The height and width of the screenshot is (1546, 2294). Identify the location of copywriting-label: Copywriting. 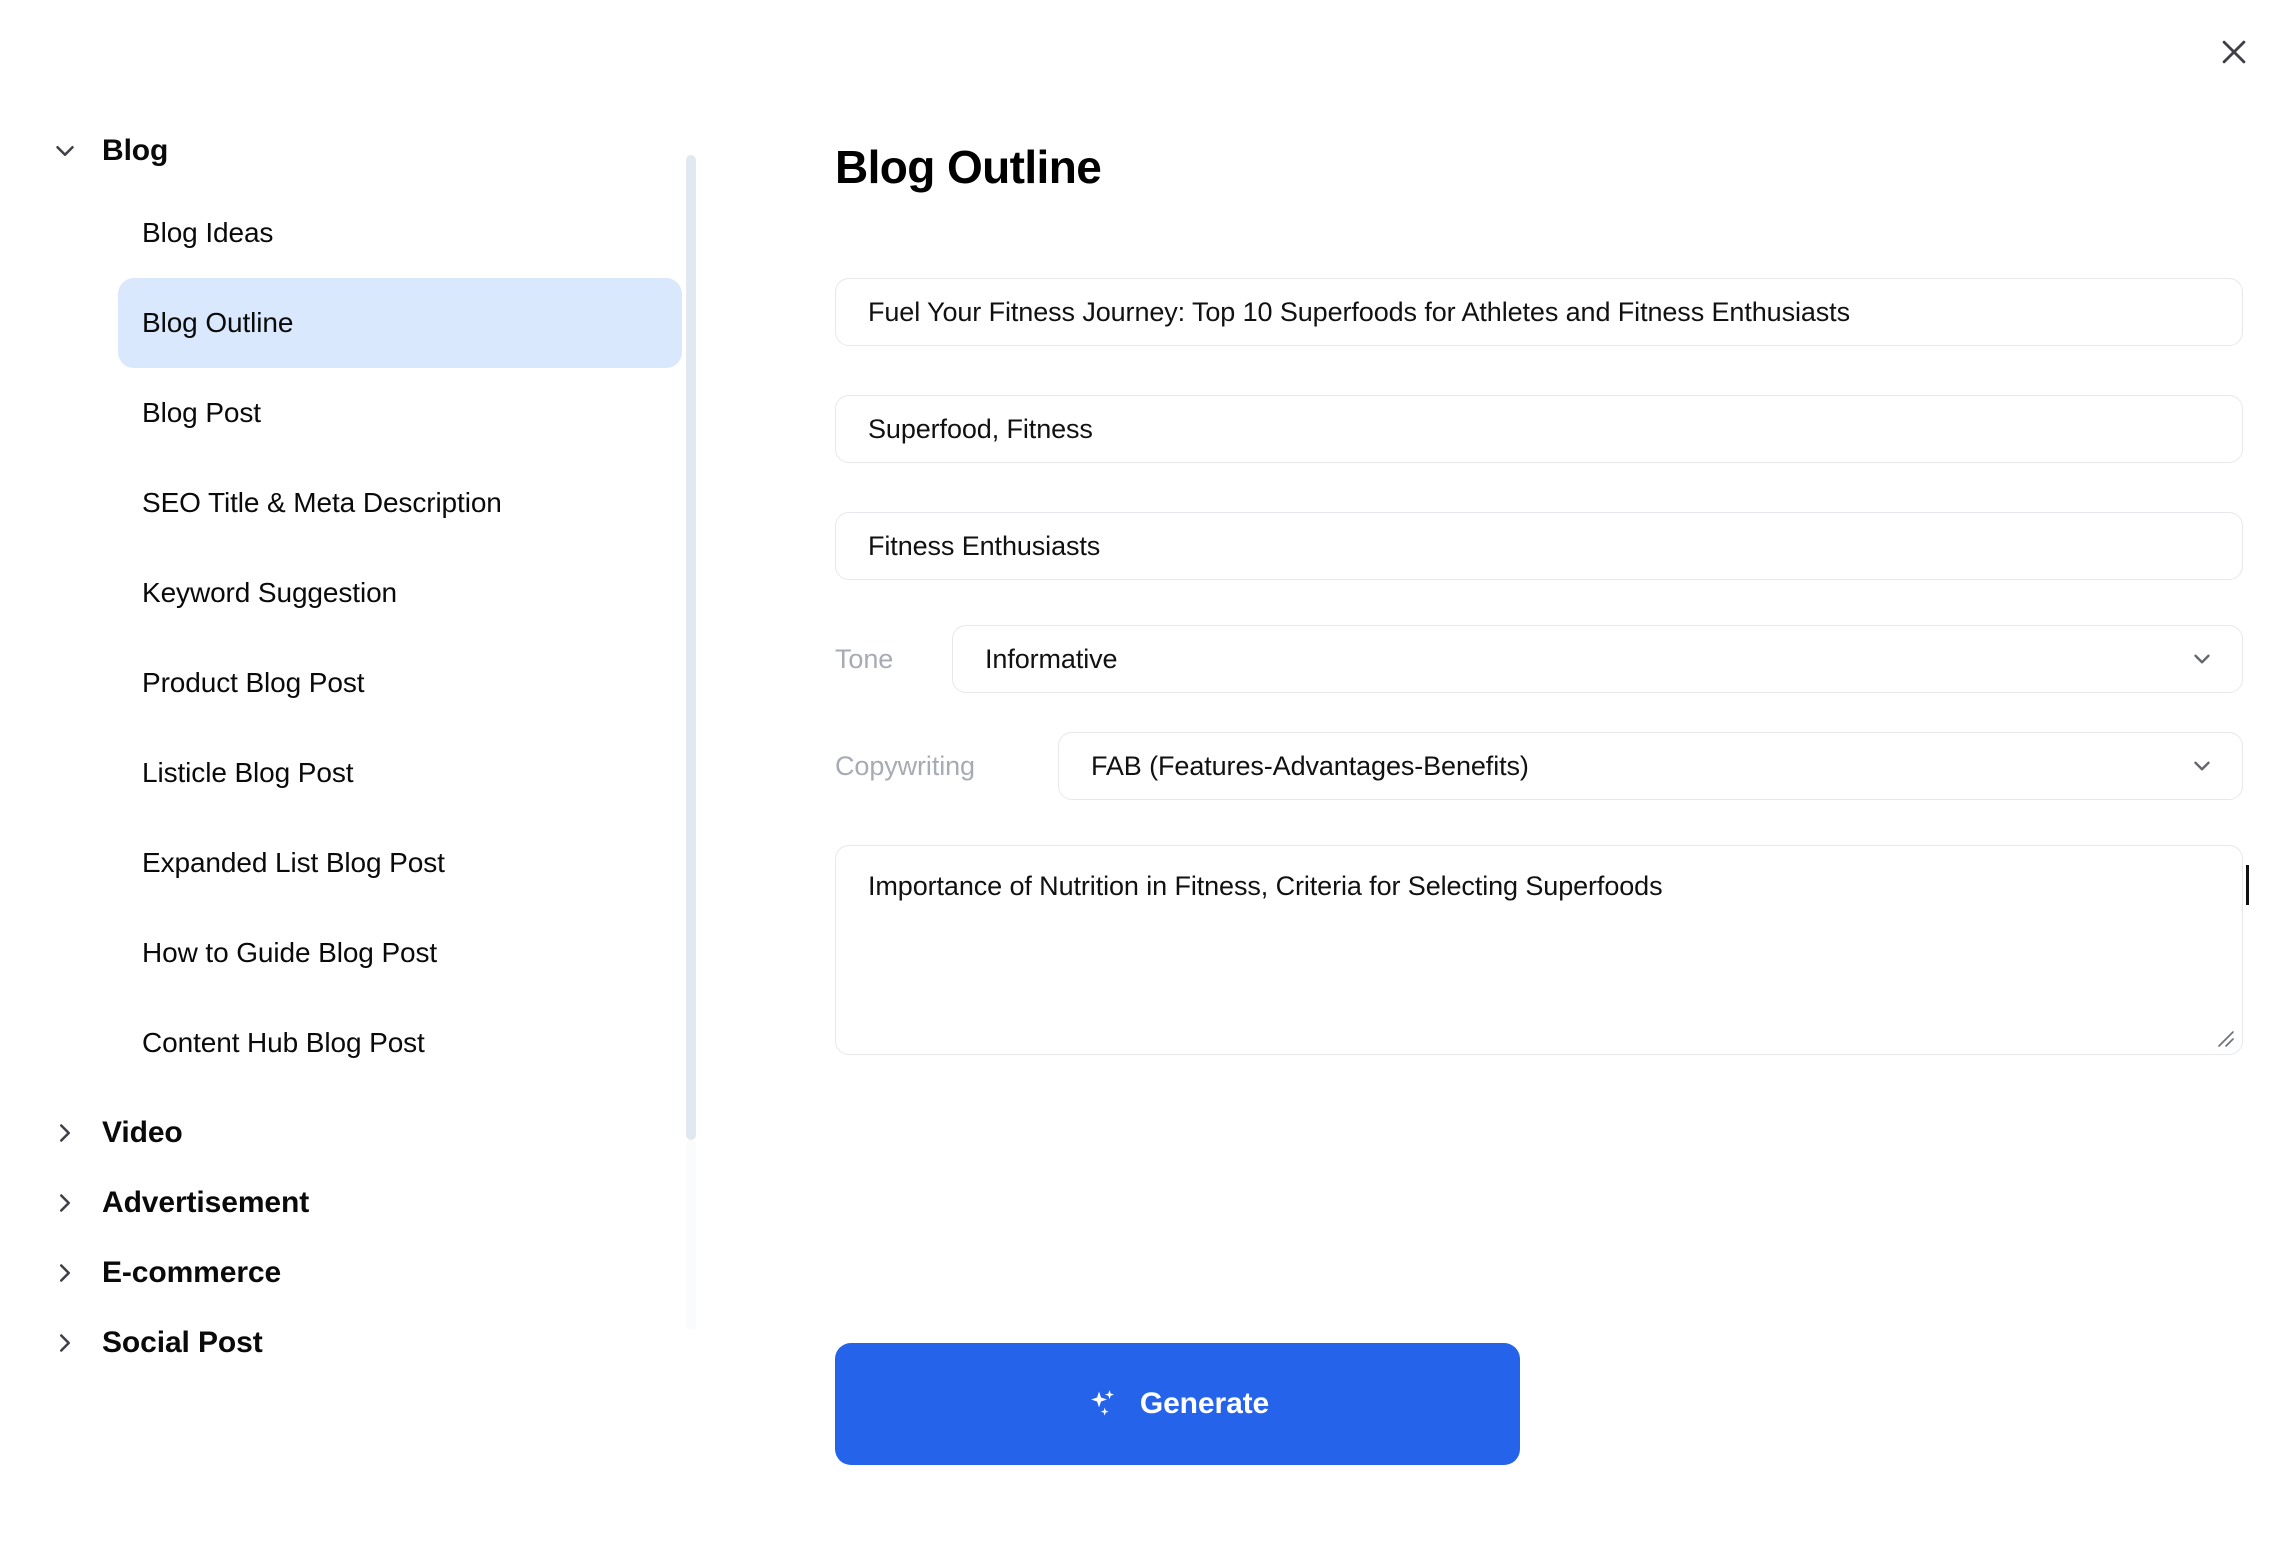
(905, 765).